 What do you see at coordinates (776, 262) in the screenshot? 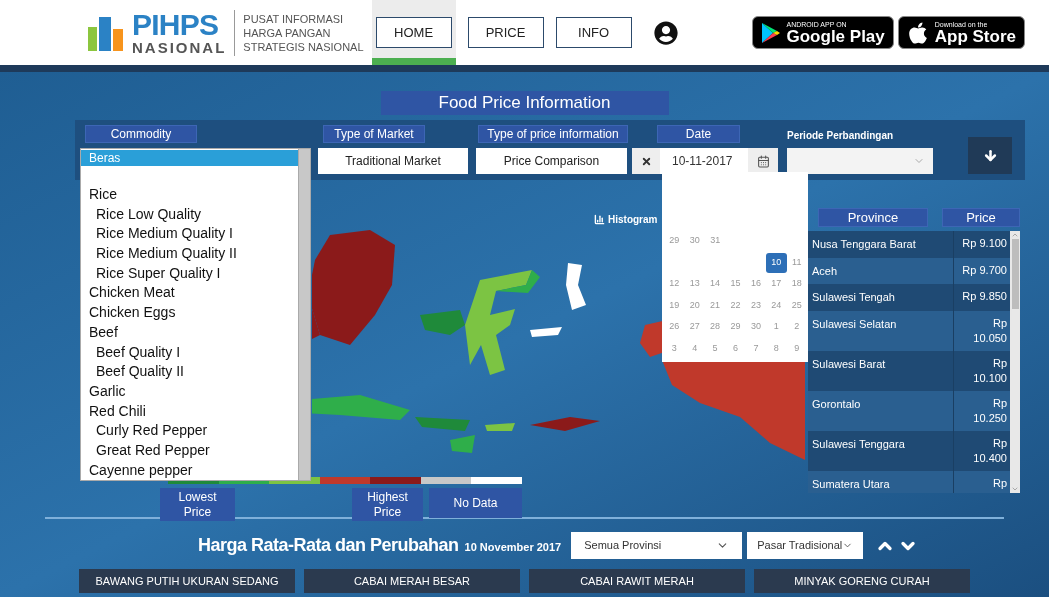
I see `calendar-day: 10` at bounding box center [776, 262].